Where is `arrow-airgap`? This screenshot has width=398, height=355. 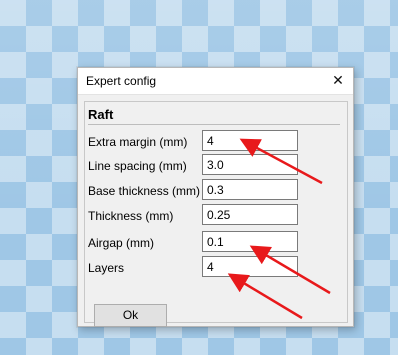
arrow-airgap is located at coordinates (290, 270).